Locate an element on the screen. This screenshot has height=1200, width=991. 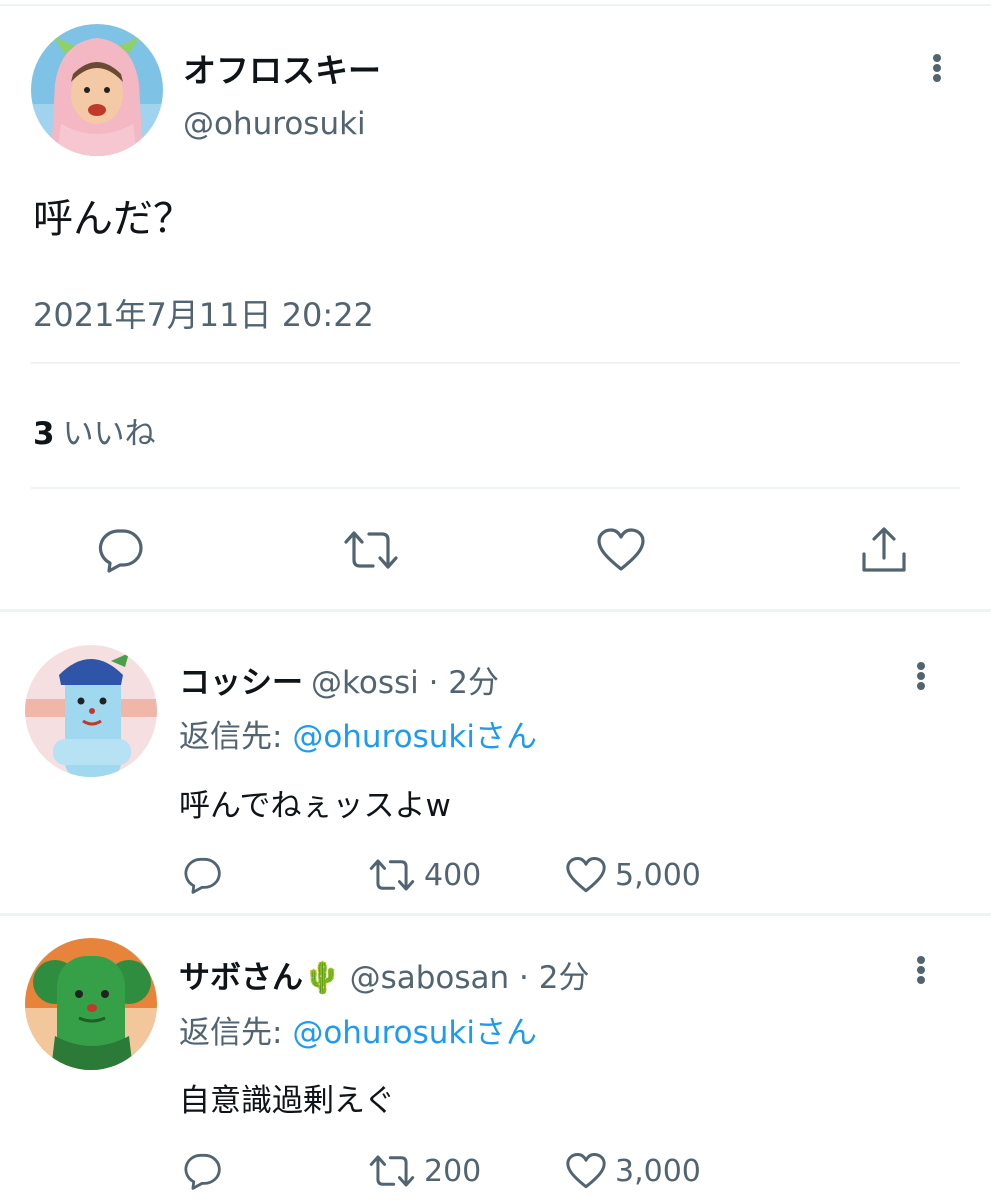
retweet-button: 400 is located at coordinates (424, 875).